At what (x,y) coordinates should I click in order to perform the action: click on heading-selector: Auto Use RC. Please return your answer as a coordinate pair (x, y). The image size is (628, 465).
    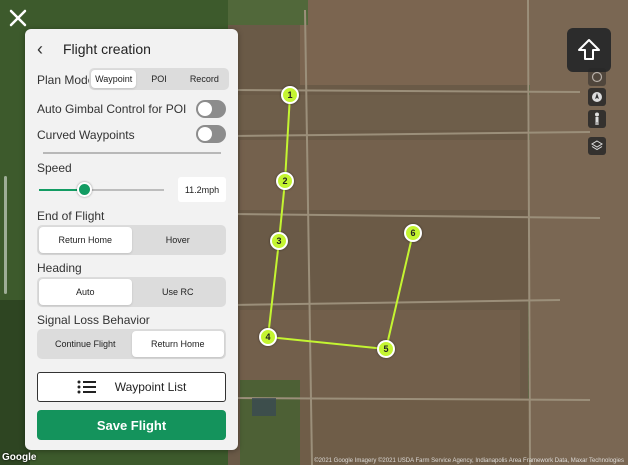
    Looking at the image, I should click on (131, 292).